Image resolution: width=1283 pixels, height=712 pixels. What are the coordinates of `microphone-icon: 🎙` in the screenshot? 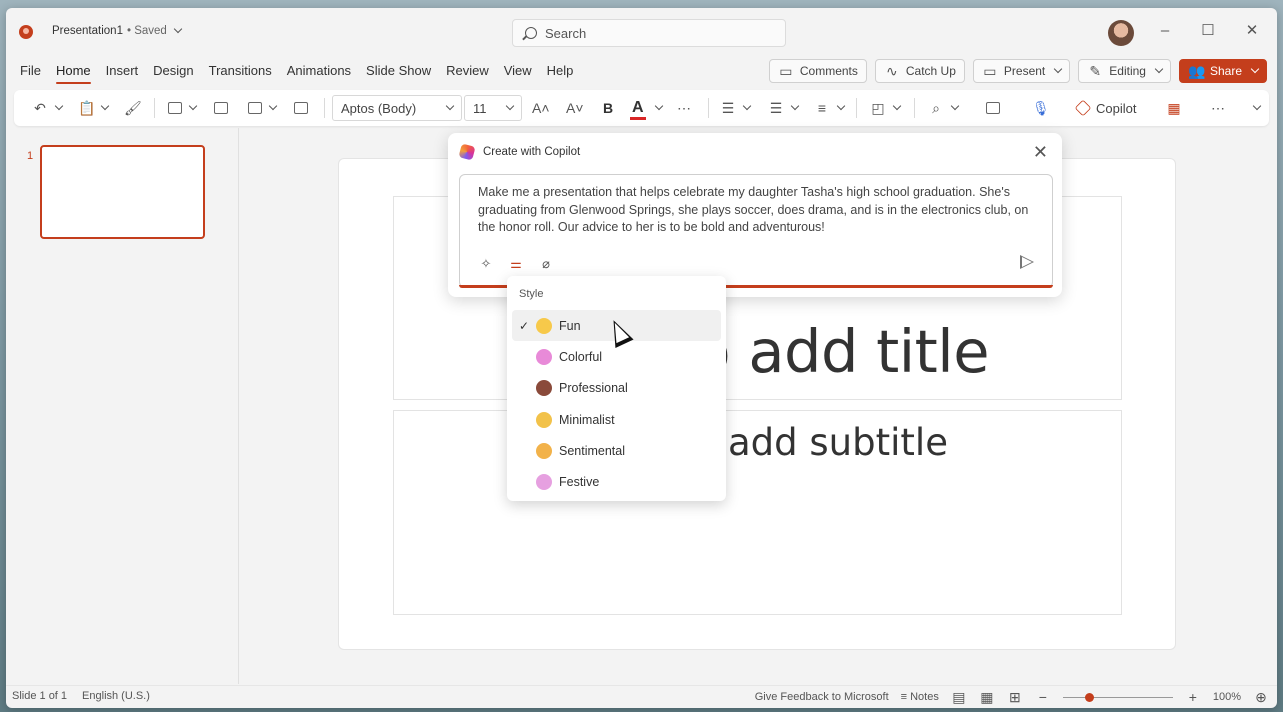 It's located at (1041, 108).